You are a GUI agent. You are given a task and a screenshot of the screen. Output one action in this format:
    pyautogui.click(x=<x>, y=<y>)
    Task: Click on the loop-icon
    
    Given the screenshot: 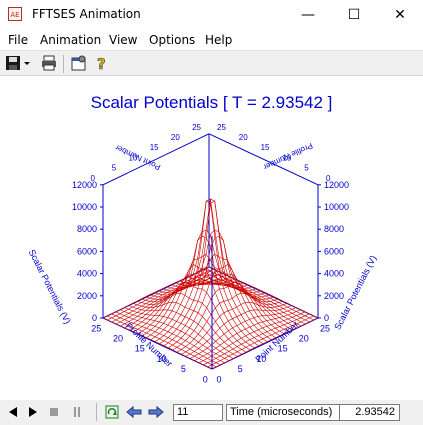 What is the action you would take?
    pyautogui.click(x=112, y=412)
    